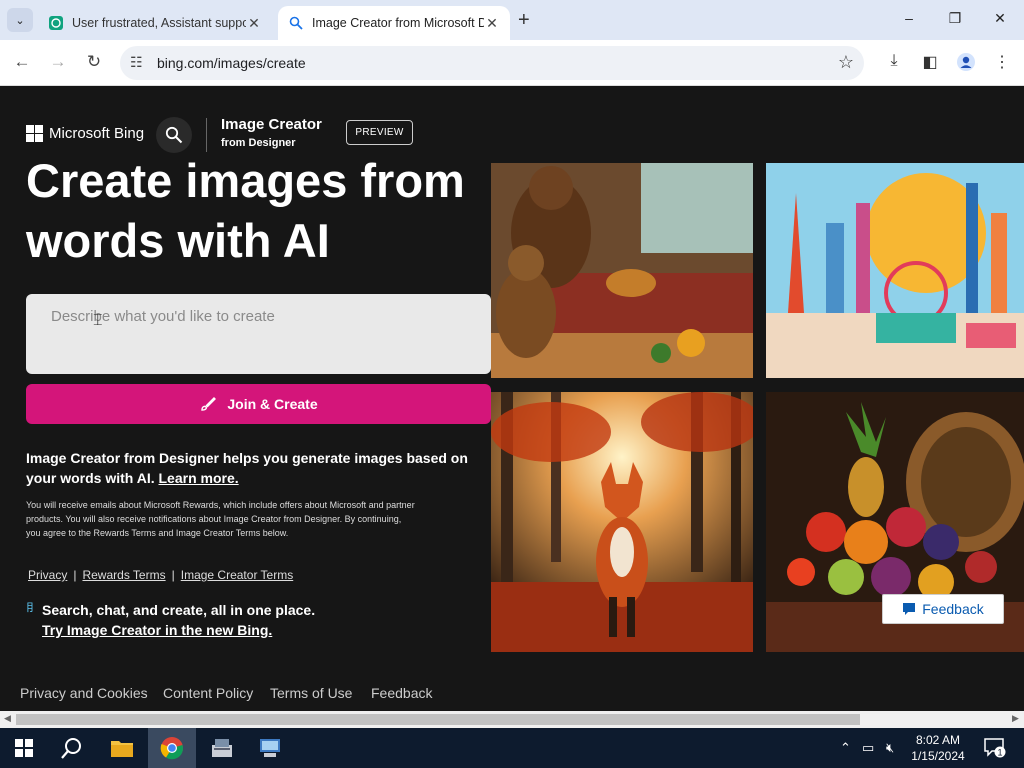 The width and height of the screenshot is (1024, 768). I want to click on search-favicon-icon, so click(296, 23).